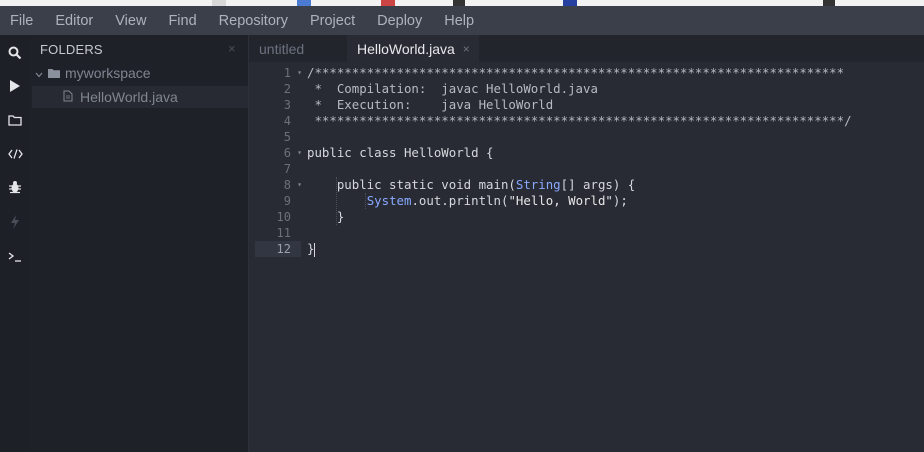 This screenshot has height=452, width=924. What do you see at coordinates (332, 21) in the screenshot?
I see `menu-project: Project` at bounding box center [332, 21].